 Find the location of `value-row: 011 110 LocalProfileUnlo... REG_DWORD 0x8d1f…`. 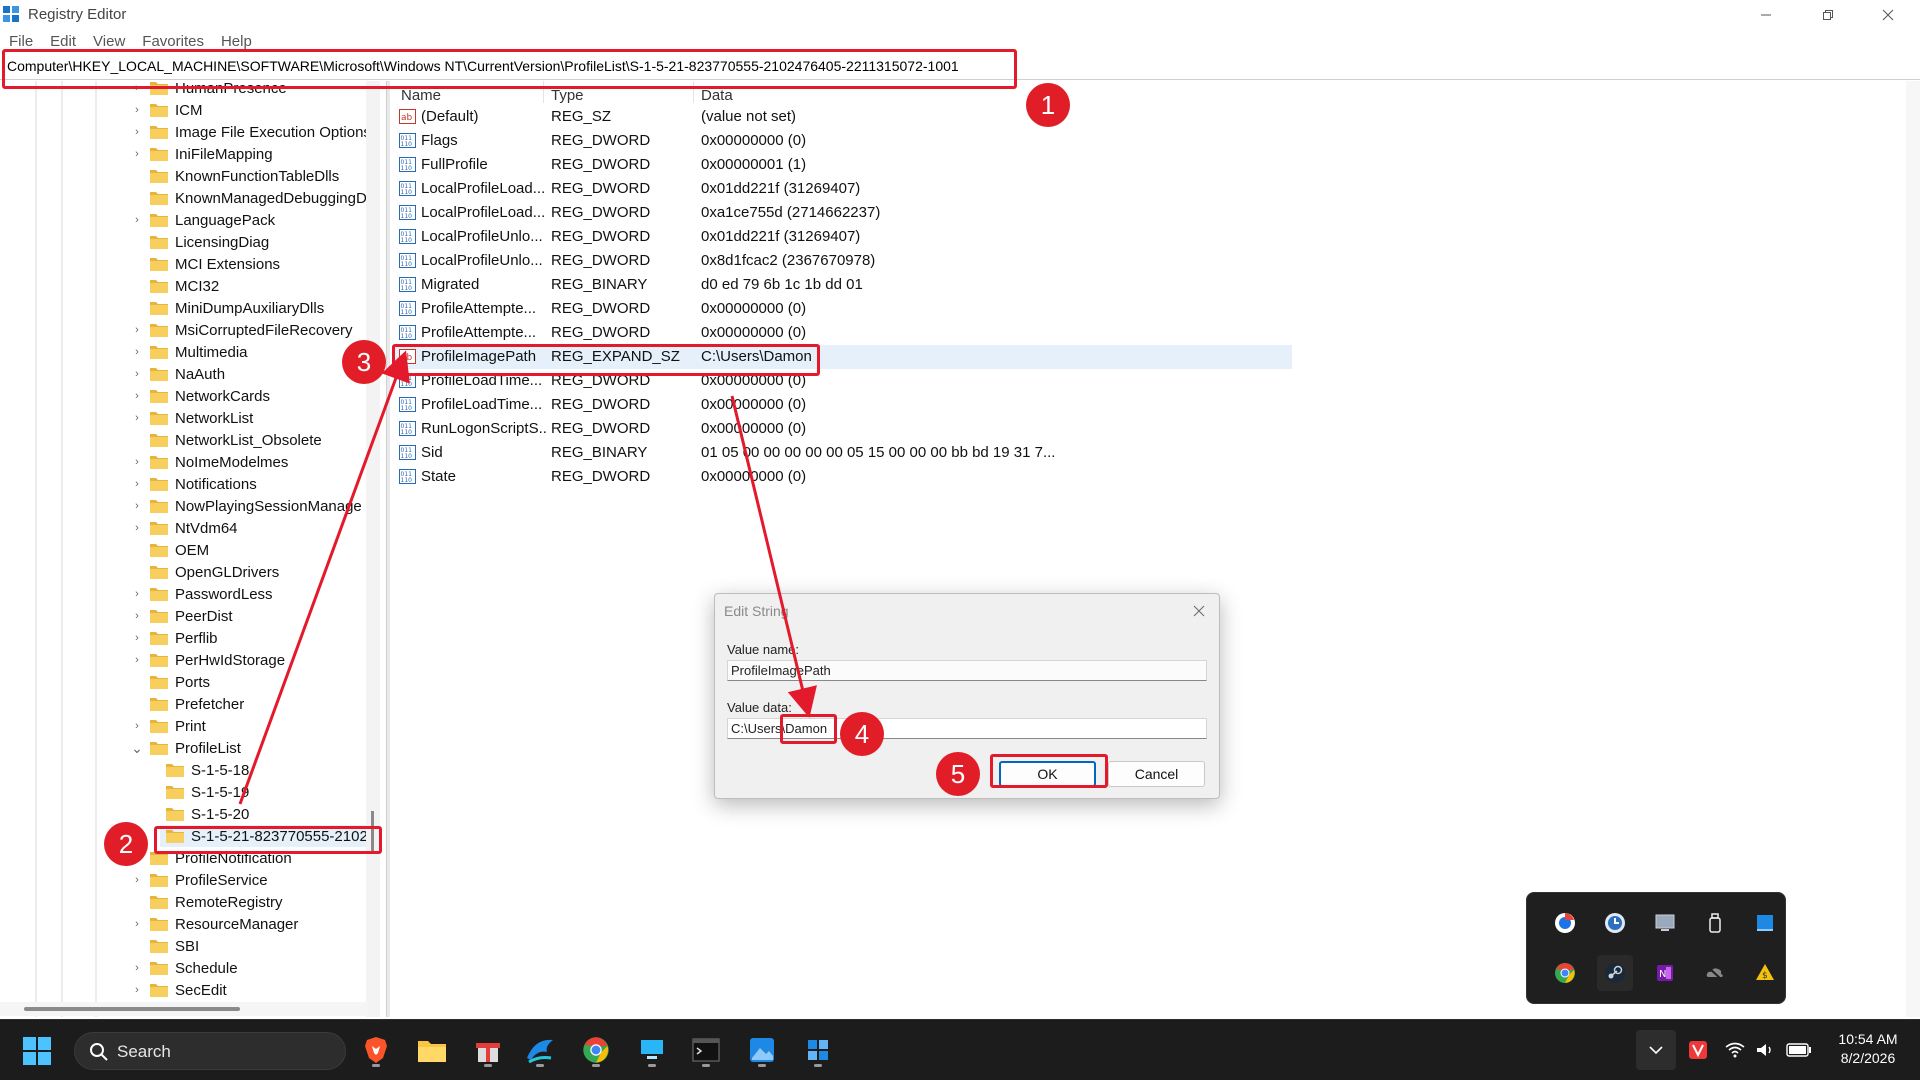

value-row: 011 110 LocalProfileUnlo... REG_DWORD 0x8d1f… is located at coordinates (842, 261).